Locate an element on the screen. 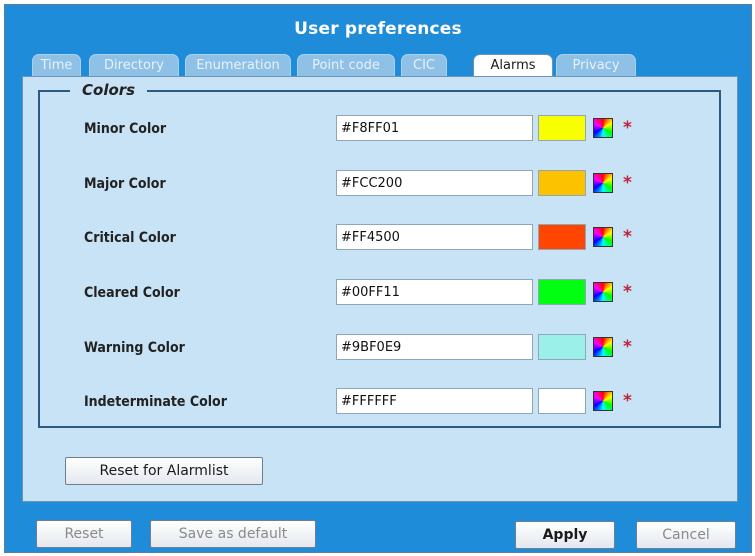 The height and width of the screenshot is (556, 755). minor-color-label: Minor Color is located at coordinates (125, 129).